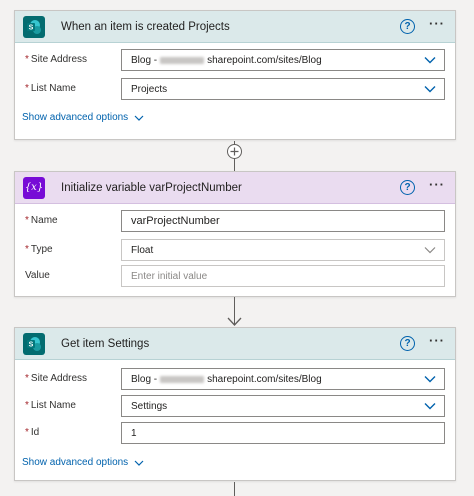 This screenshot has width=474, height=496. Describe the element at coordinates (34, 187) in the screenshot. I see `variable-icon: {x}` at that location.